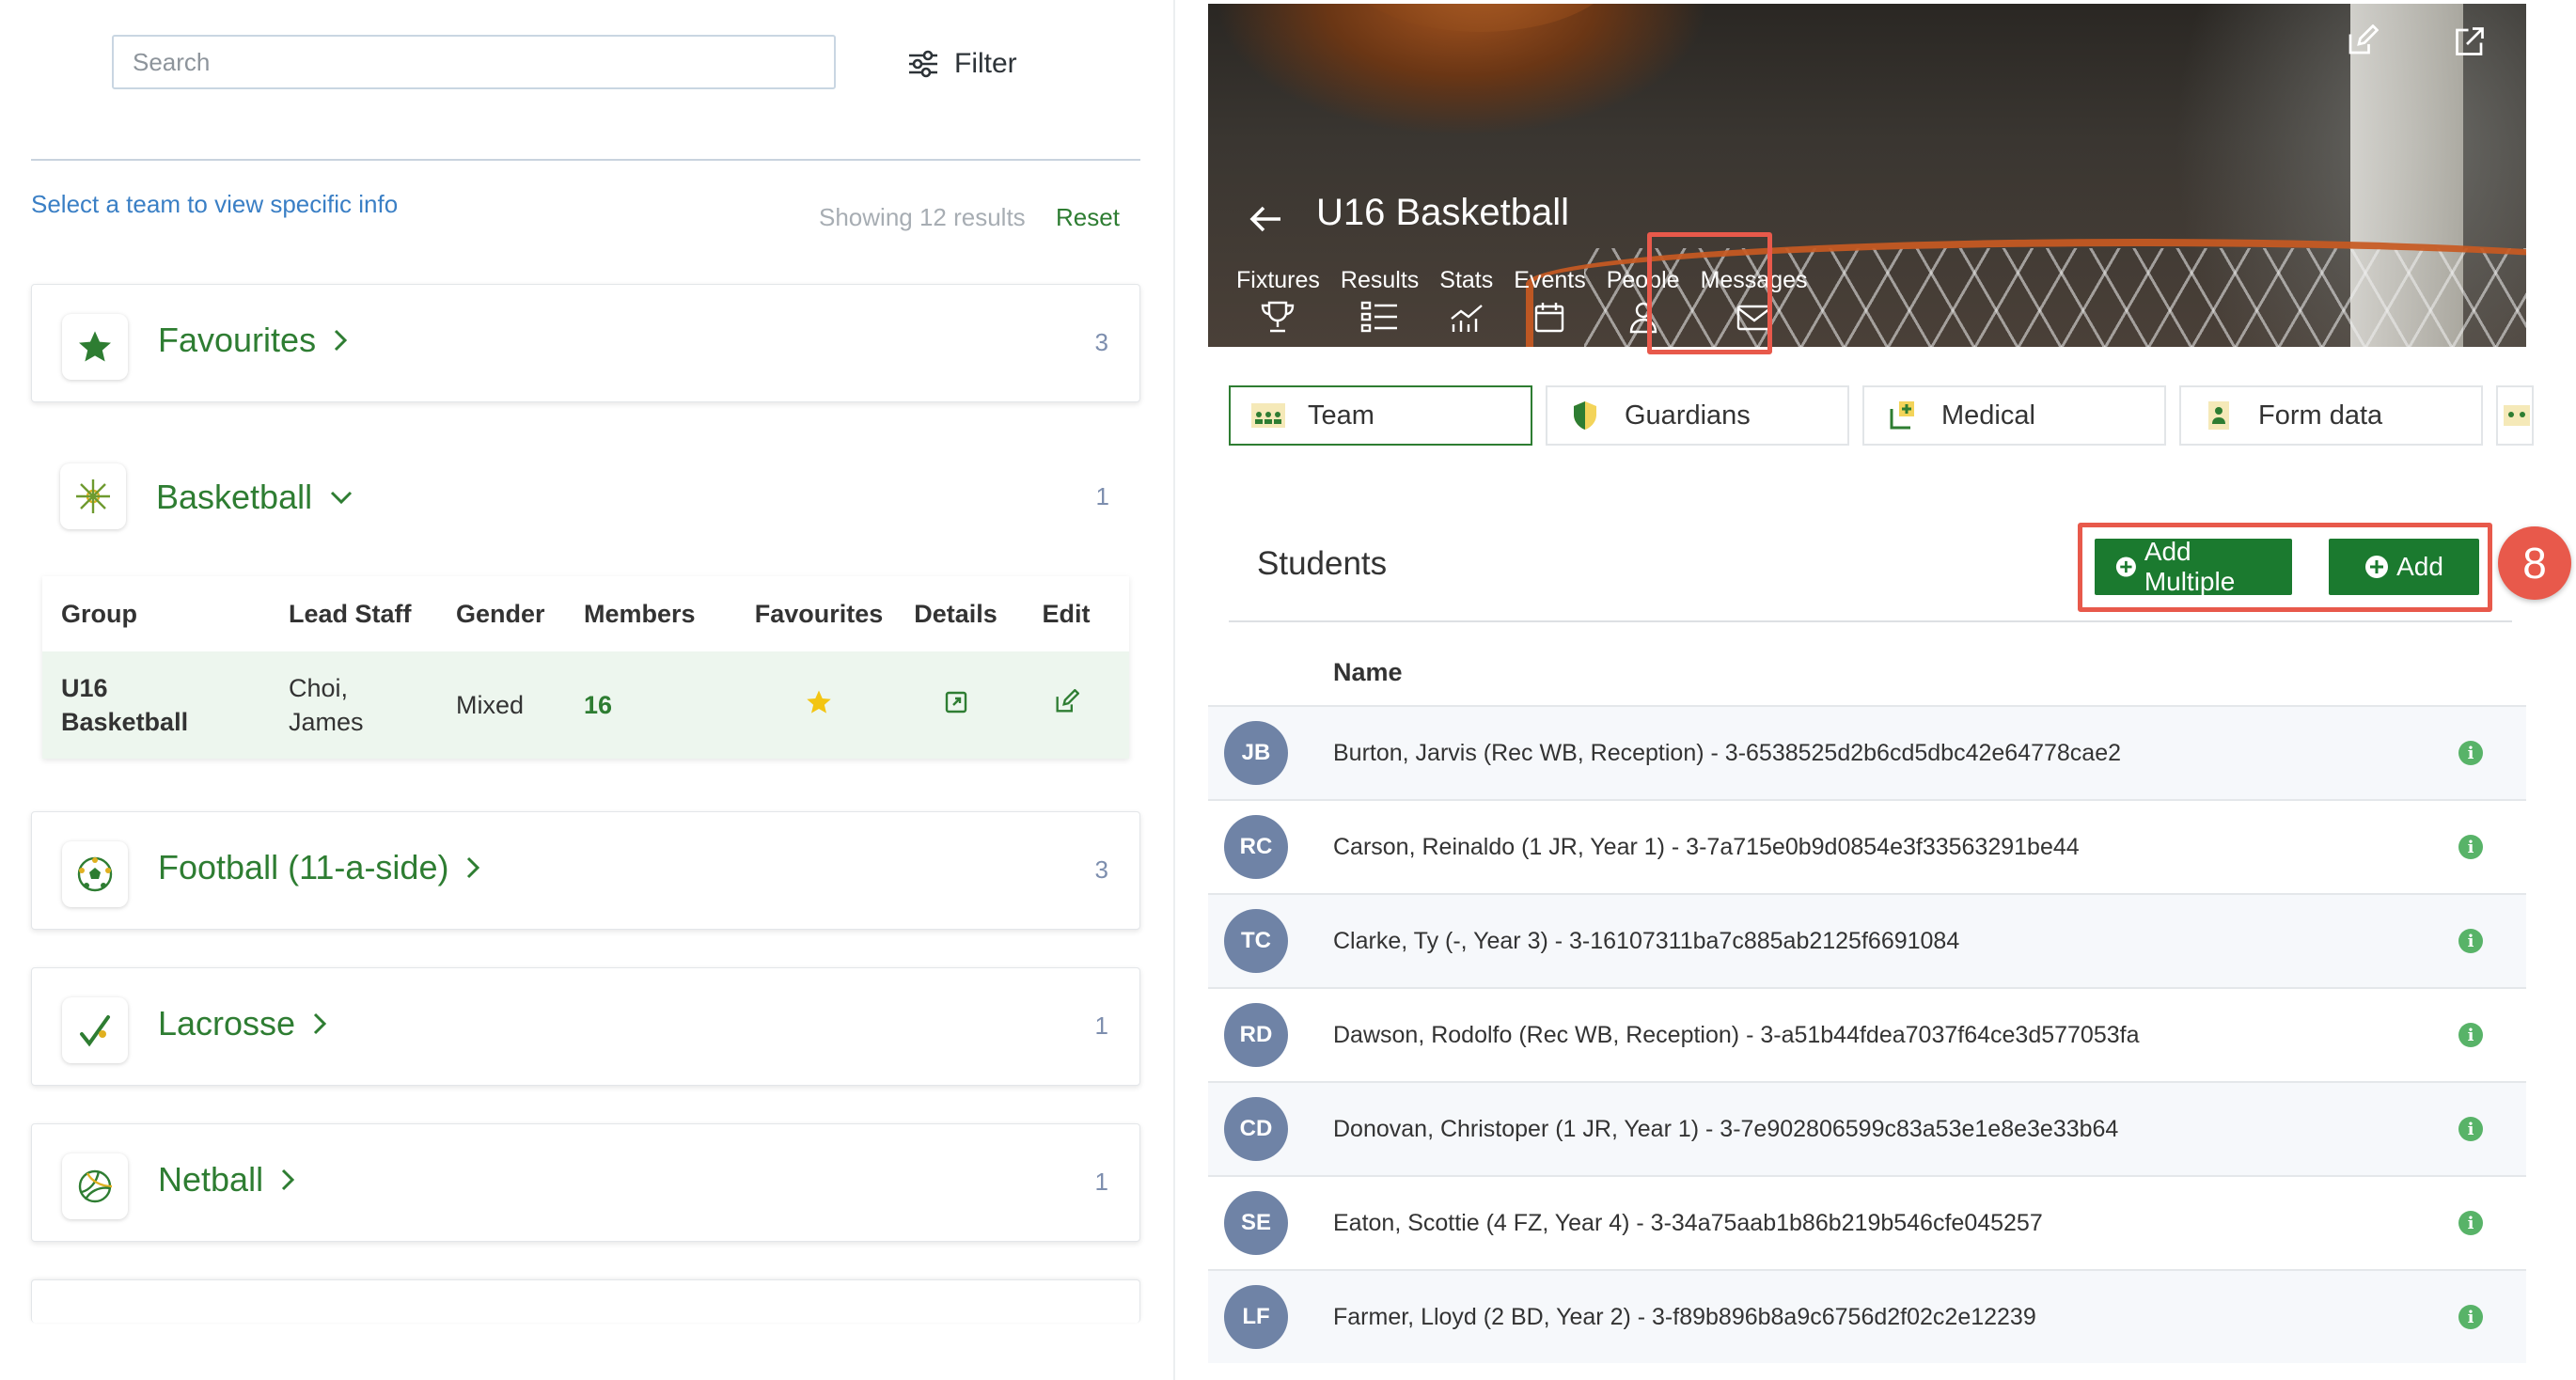 This screenshot has width=2576, height=1380. What do you see at coordinates (215, 204) in the screenshot?
I see `select-team-hint: Select a team to view specific info` at bounding box center [215, 204].